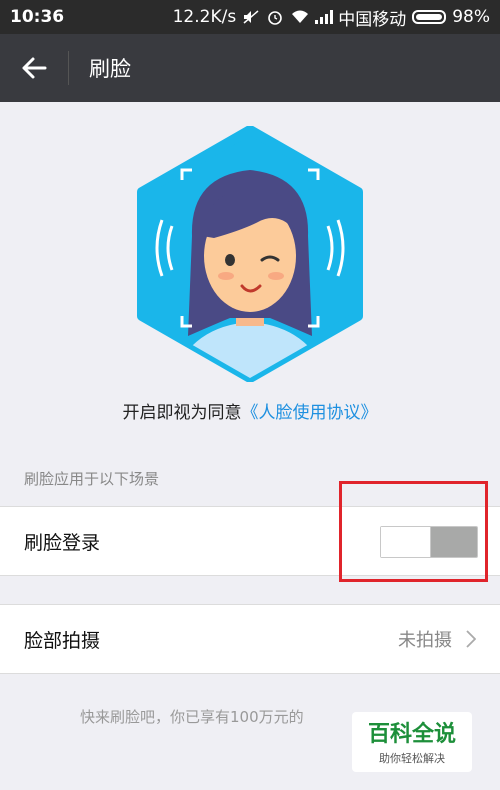  I want to click on face-photo-label: 脸部拍摄, so click(62, 640).